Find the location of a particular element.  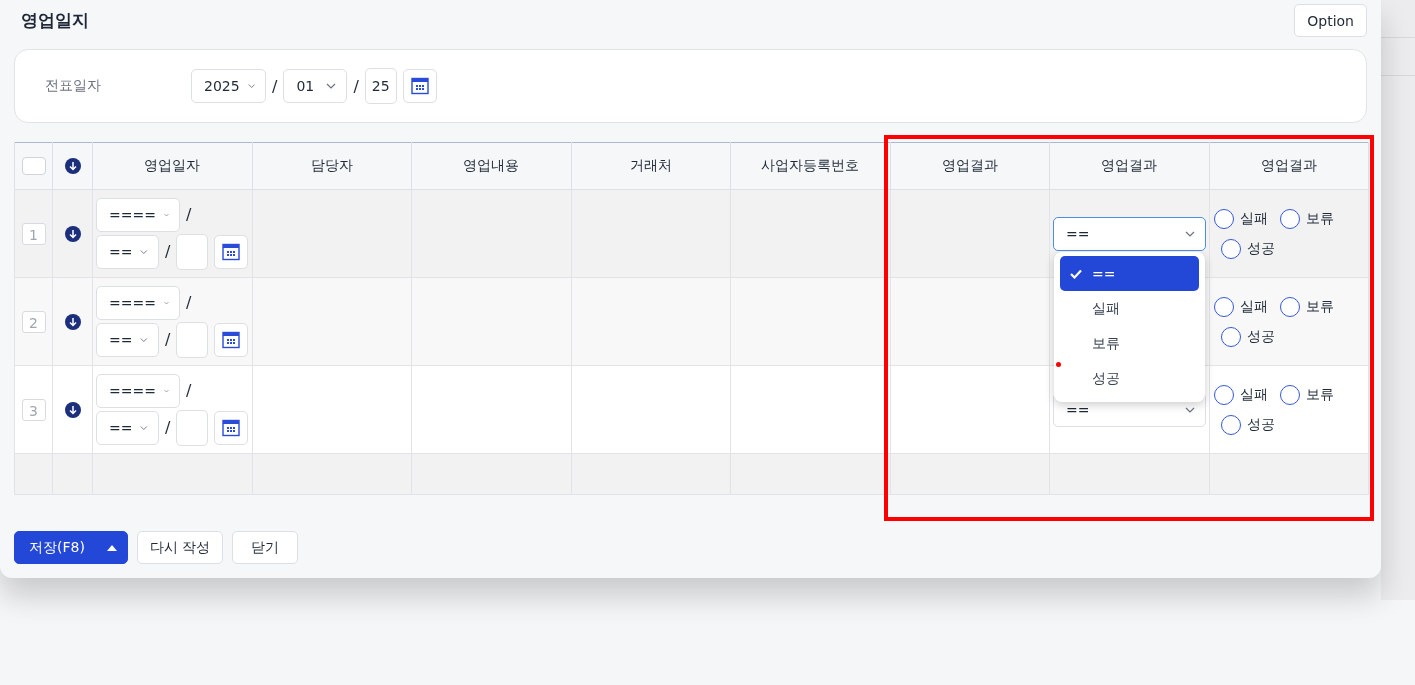

day-field: 25 is located at coordinates (380, 86).